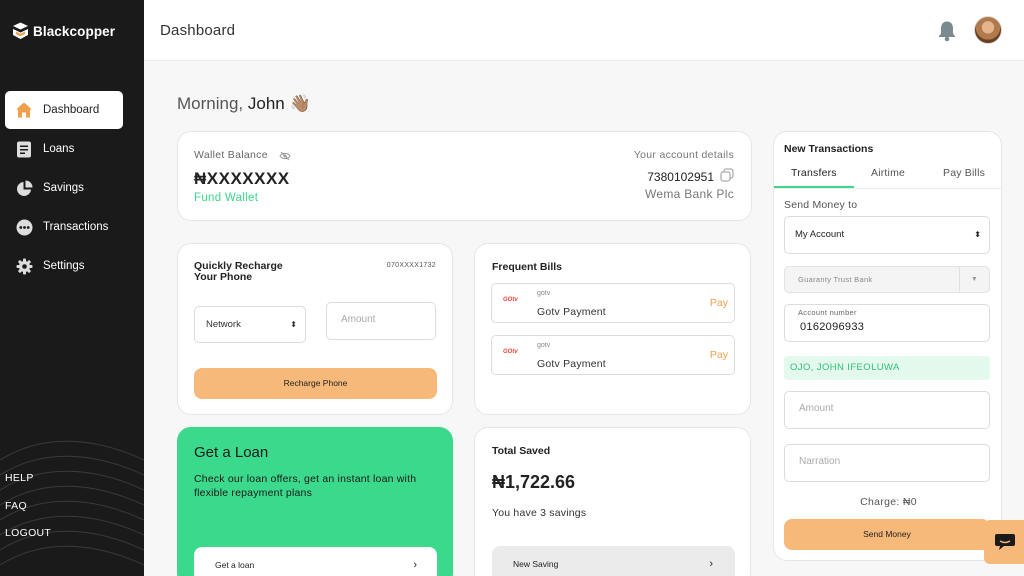 This screenshot has height=576, width=1024. I want to click on sidebar-item-transactions: Transactions, so click(64, 227).